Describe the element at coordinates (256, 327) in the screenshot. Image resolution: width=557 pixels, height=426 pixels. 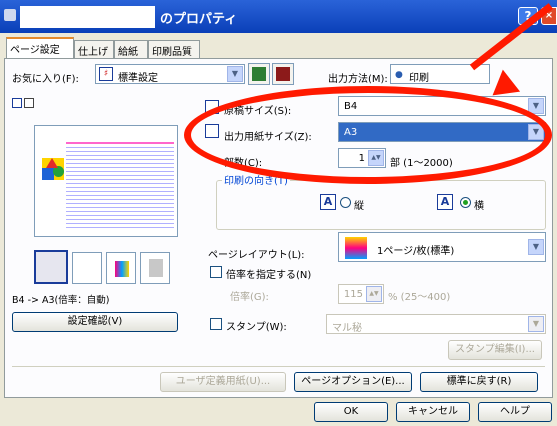
I see `stamp-check-label: スタンプ(W):` at that location.